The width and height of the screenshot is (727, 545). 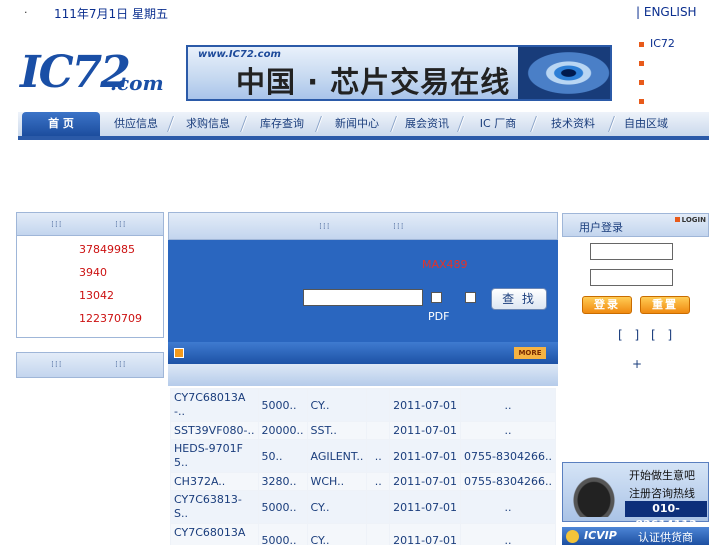 What do you see at coordinates (357, 124) in the screenshot?
I see `nav-news: 新闻中心` at bounding box center [357, 124].